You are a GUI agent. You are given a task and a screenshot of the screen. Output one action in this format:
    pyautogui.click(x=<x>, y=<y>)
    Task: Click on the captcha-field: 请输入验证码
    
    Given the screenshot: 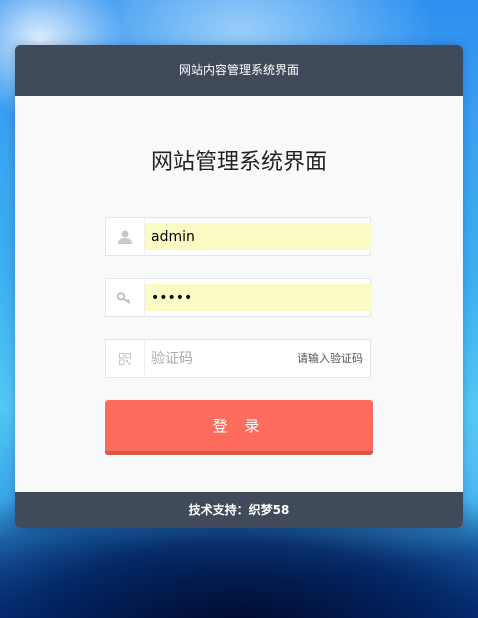 What is the action you would take?
    pyautogui.click(x=238, y=358)
    